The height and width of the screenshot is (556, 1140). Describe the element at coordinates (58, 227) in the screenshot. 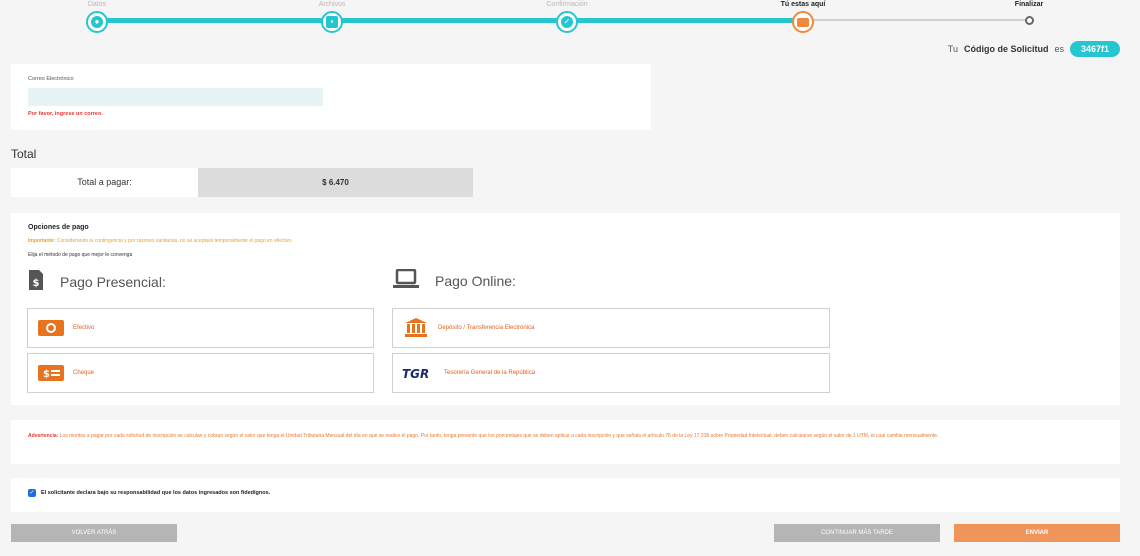

I see `payment-title: Opciones de pago` at that location.